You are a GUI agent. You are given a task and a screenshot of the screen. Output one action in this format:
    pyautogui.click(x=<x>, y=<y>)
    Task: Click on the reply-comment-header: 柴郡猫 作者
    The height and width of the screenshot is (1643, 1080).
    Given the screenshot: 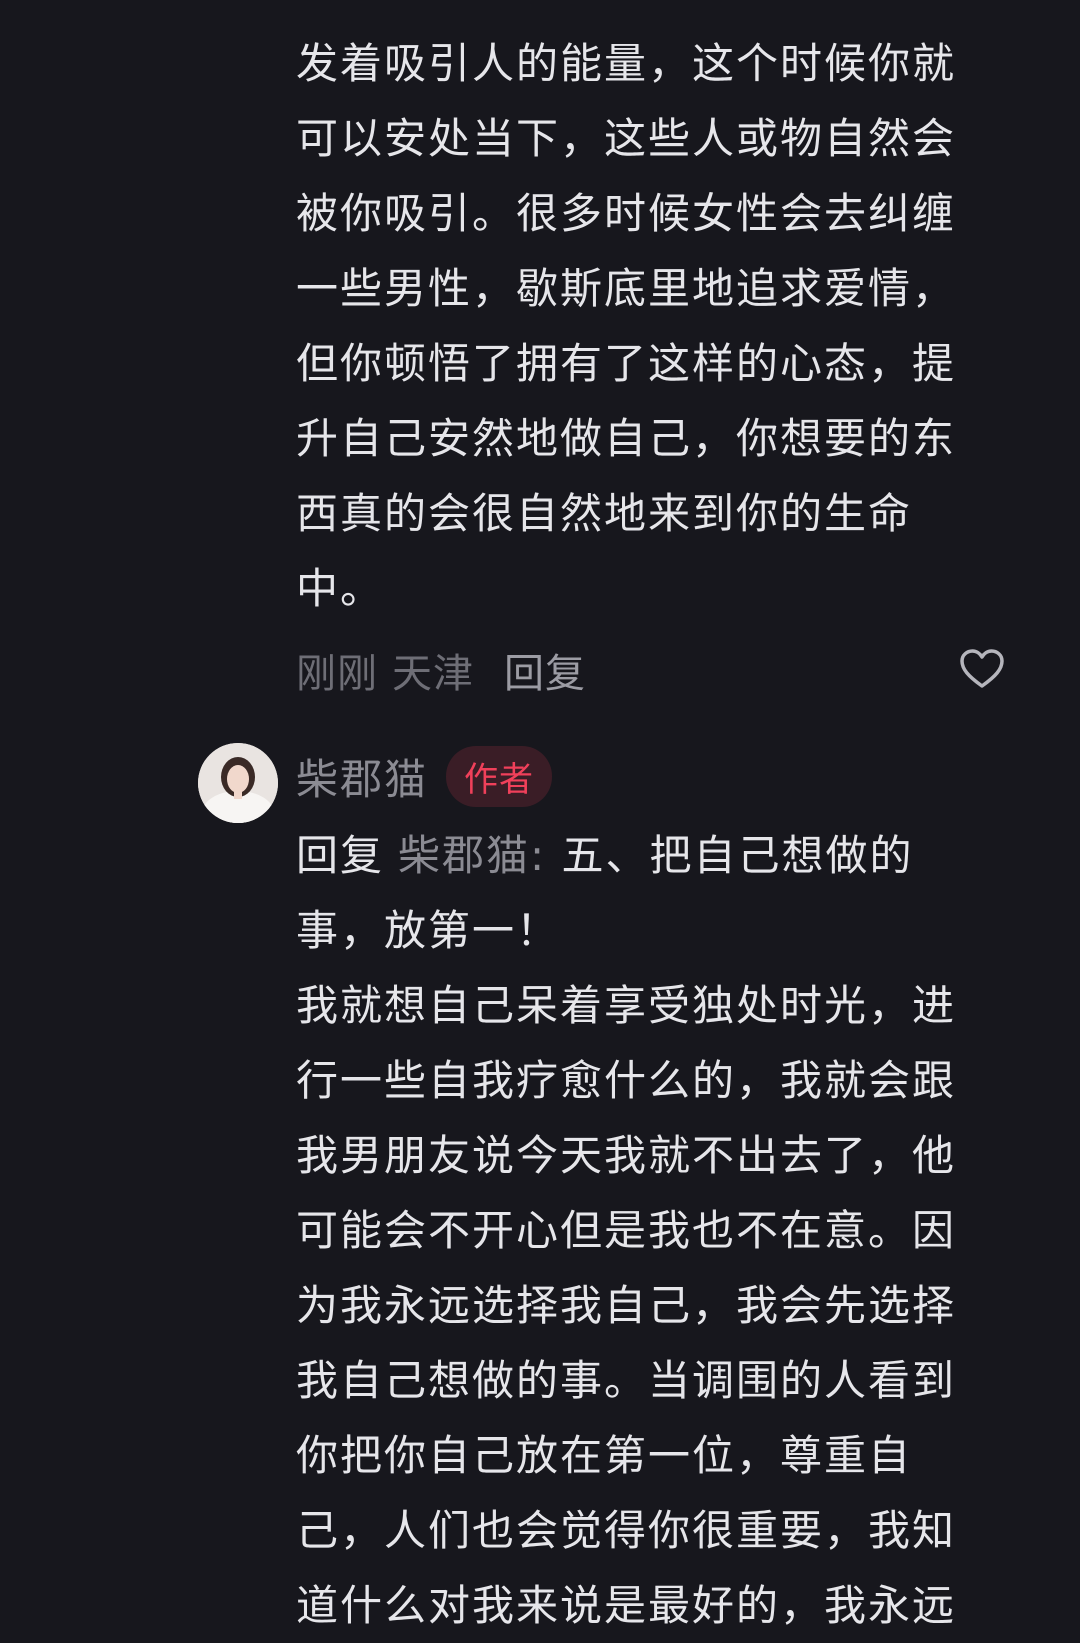 What is the action you would take?
    pyautogui.click(x=424, y=776)
    